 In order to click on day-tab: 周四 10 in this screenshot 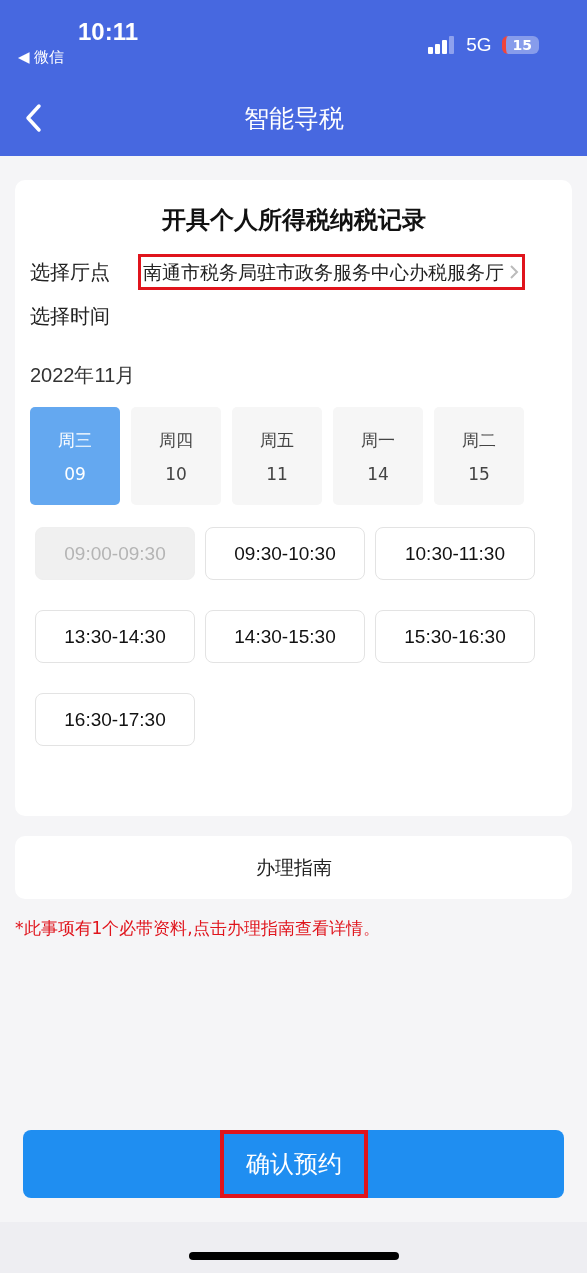, I will do `click(176, 456)`.